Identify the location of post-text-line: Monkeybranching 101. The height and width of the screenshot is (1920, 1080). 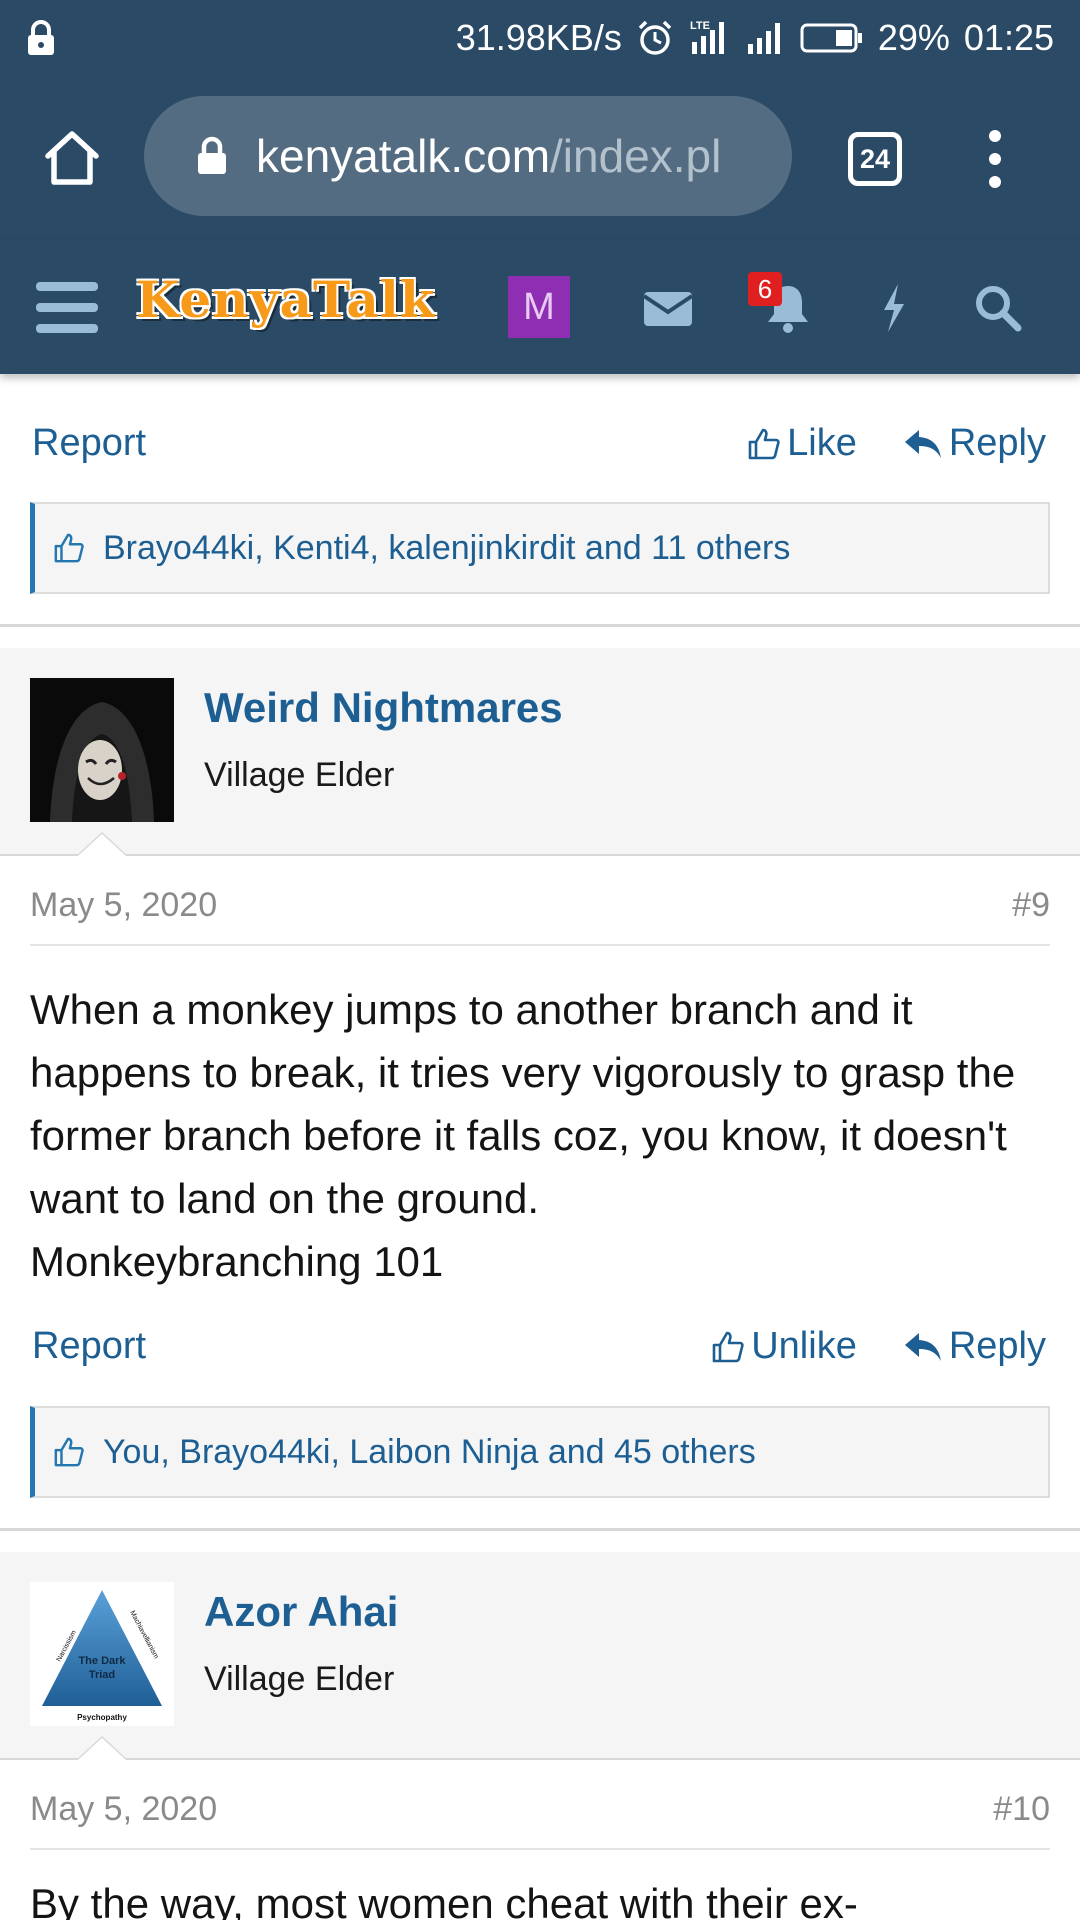
(237, 1261).